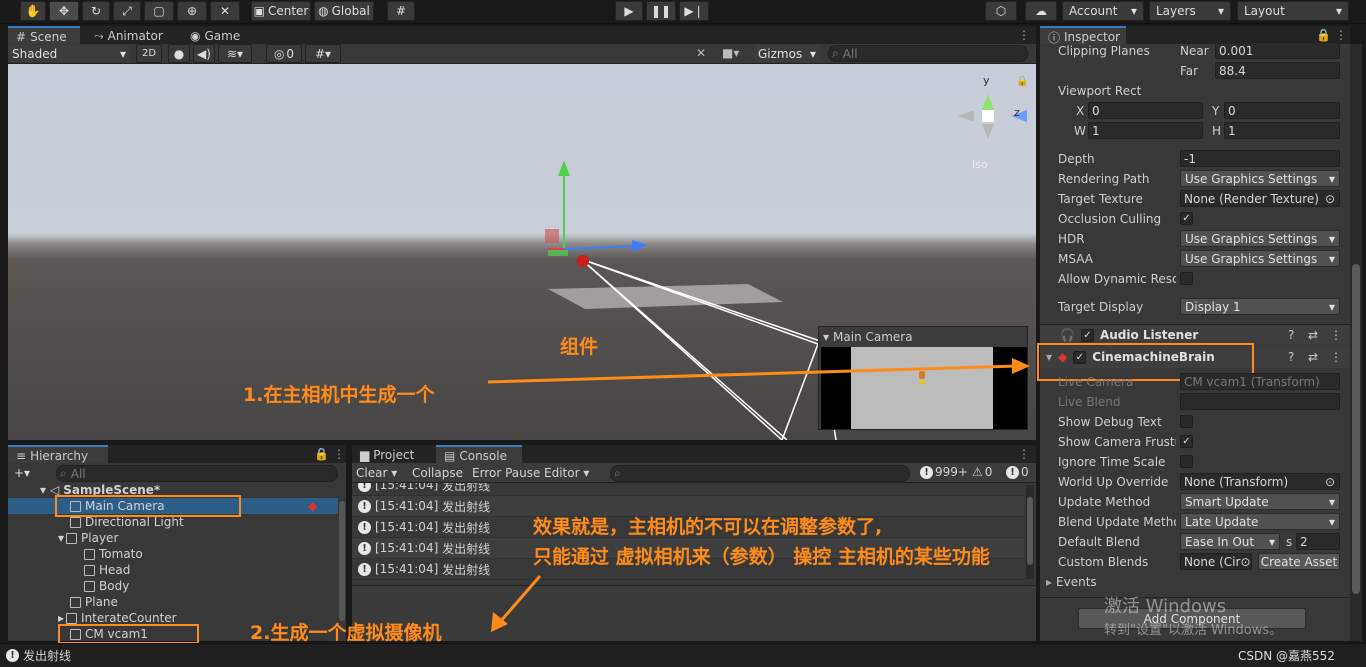 The height and width of the screenshot is (667, 1366). Describe the element at coordinates (928, 53) in the screenshot. I see `scene-search-input: ⌕ All` at that location.